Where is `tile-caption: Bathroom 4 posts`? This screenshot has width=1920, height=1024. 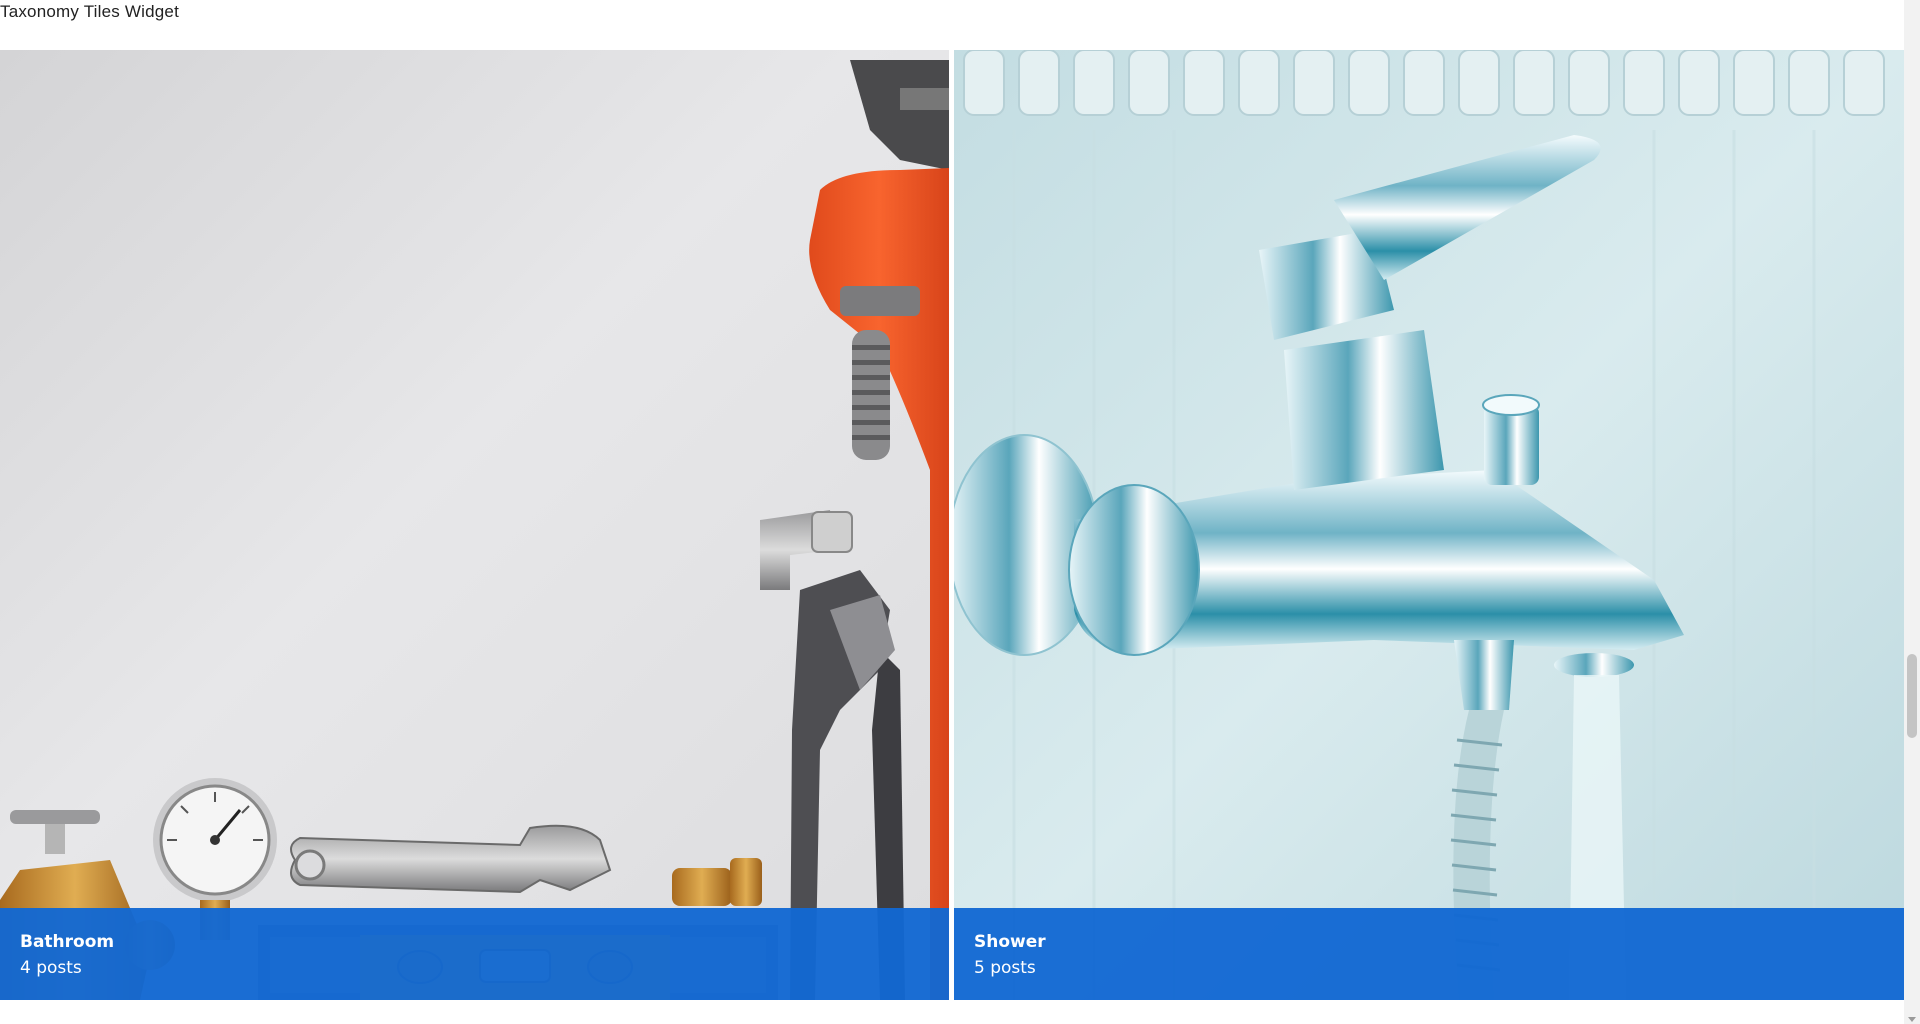 tile-caption: Bathroom 4 posts is located at coordinates (474, 954).